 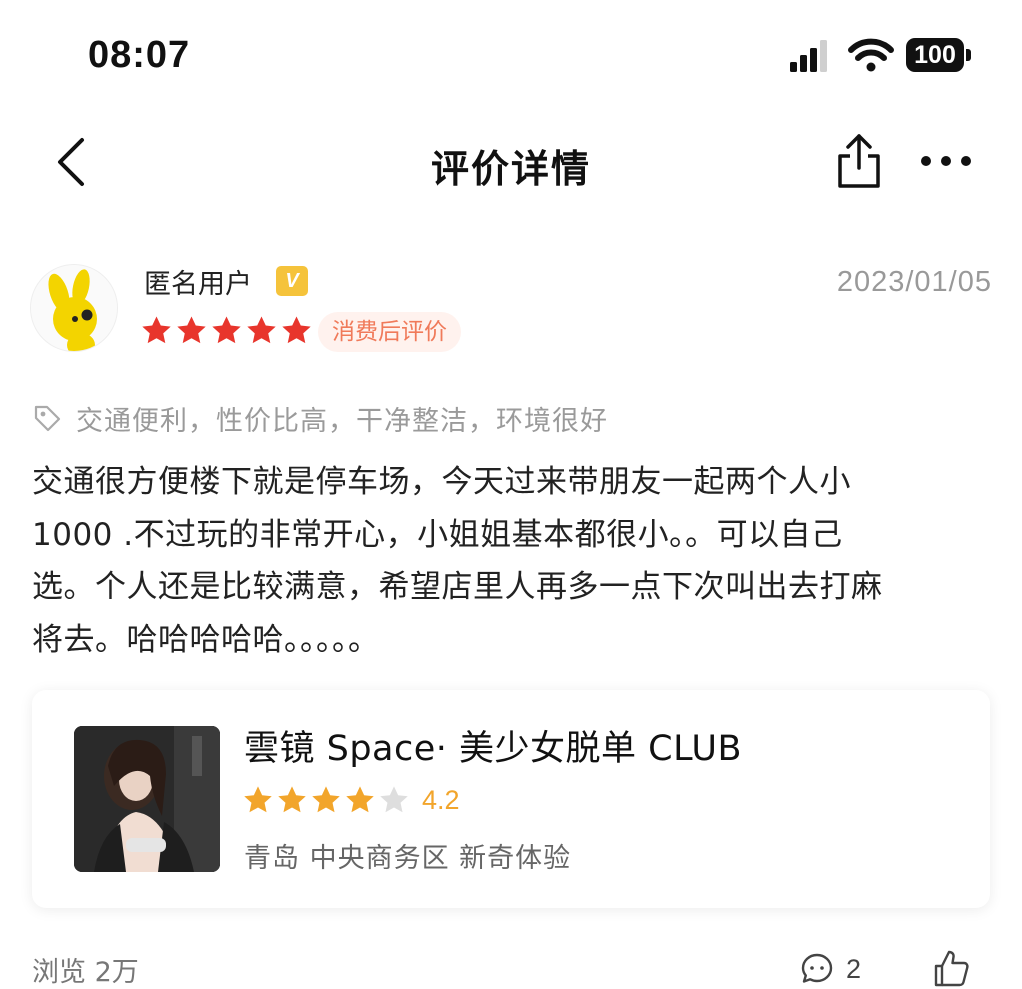 What do you see at coordinates (147, 799) in the screenshot?
I see `shop-image` at bounding box center [147, 799].